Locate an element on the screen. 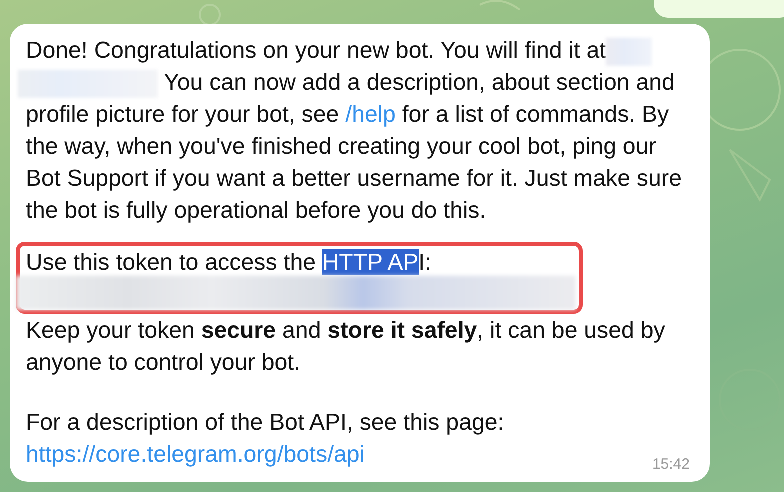 This screenshot has width=784, height=492. message-text: For a description of the Bot API, see this page: https://core.telegram.org/bots/api is located at coordinates (266, 438).